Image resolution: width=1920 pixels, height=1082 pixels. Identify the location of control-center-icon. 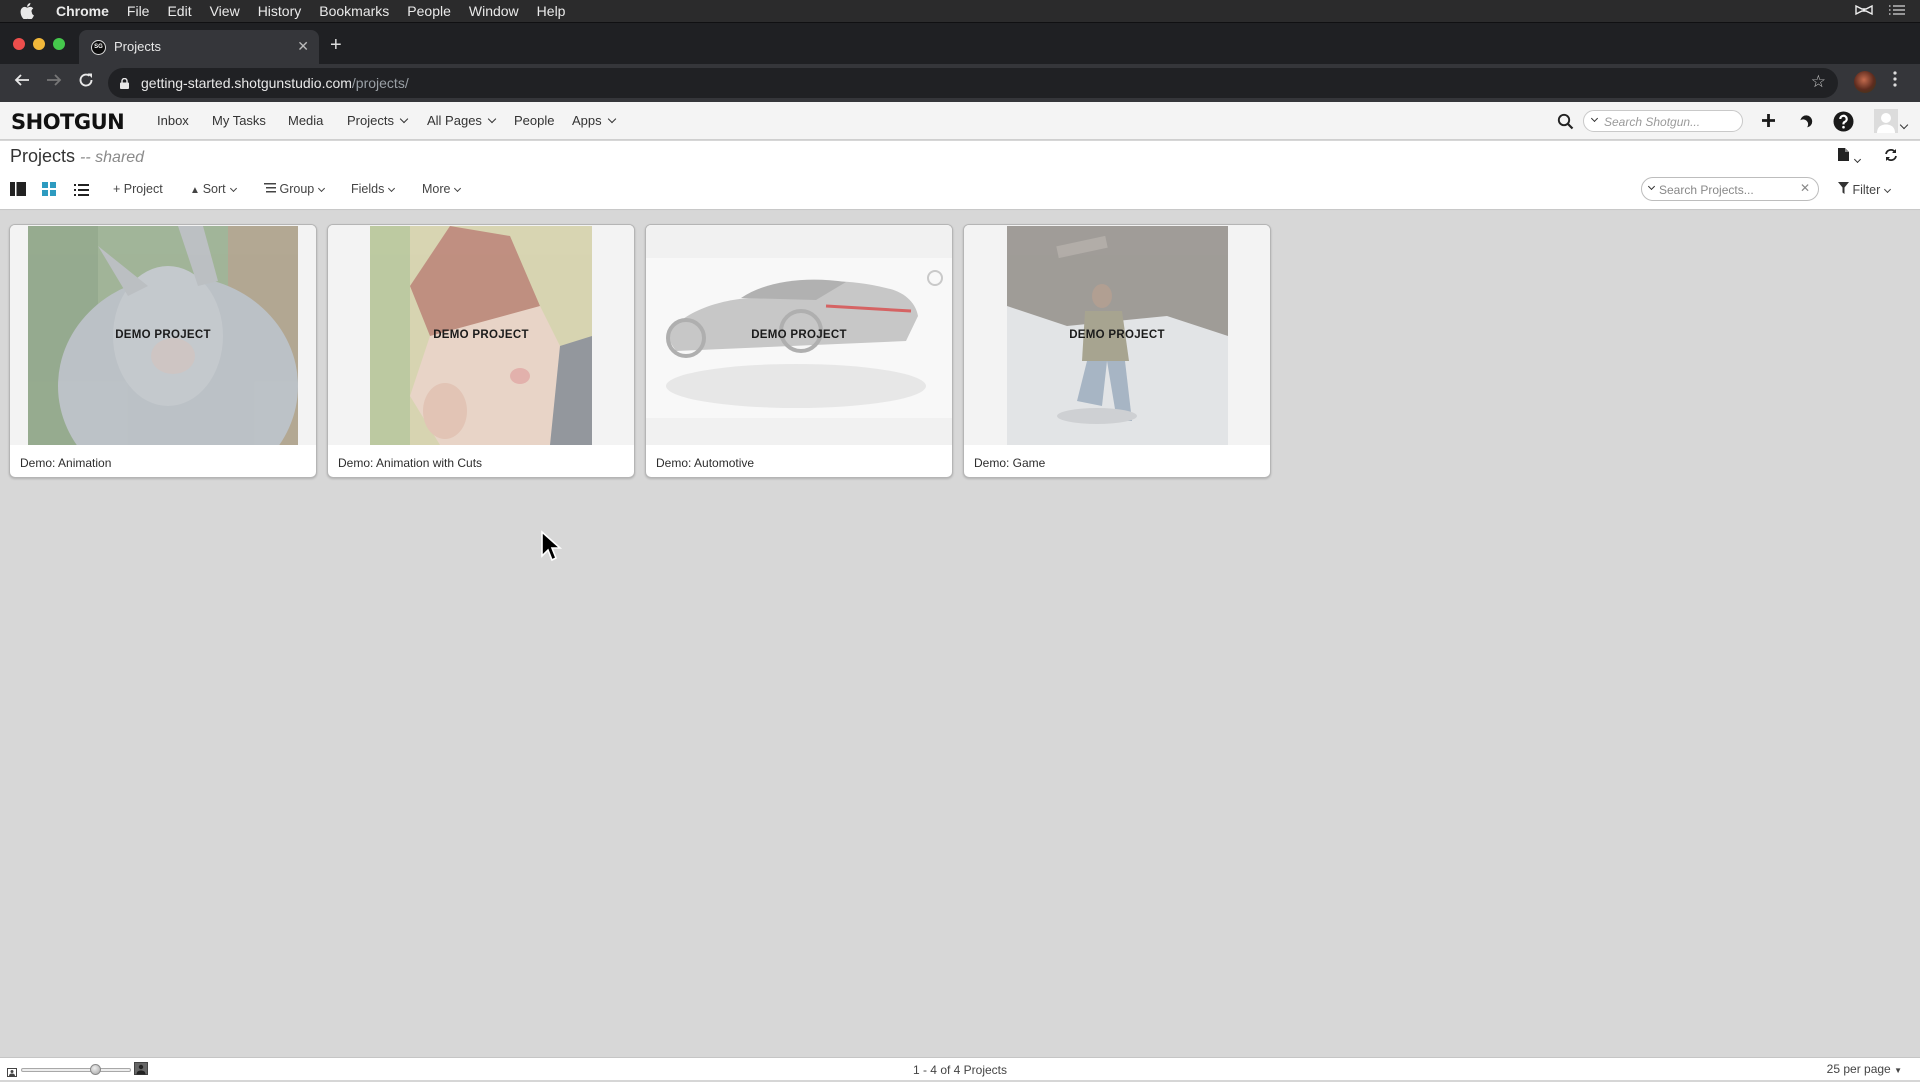
(1897, 11).